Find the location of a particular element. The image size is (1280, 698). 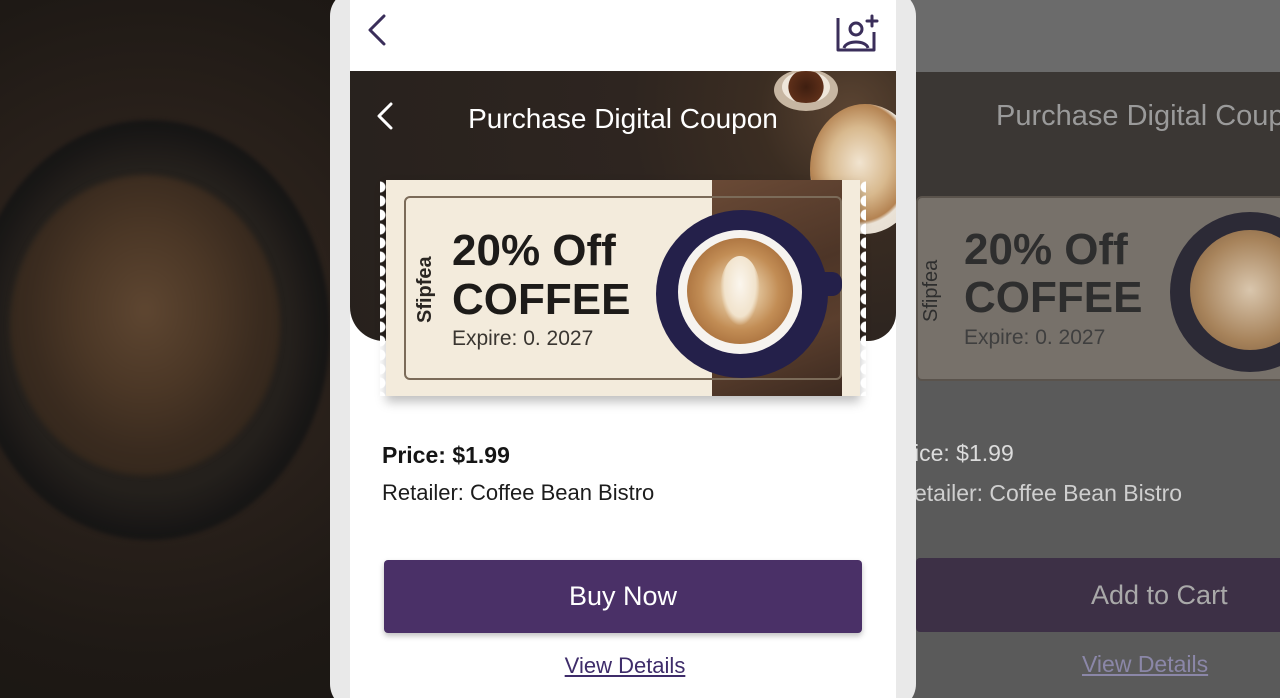

ghost-price: ice: $1.99 is located at coordinates (964, 453).